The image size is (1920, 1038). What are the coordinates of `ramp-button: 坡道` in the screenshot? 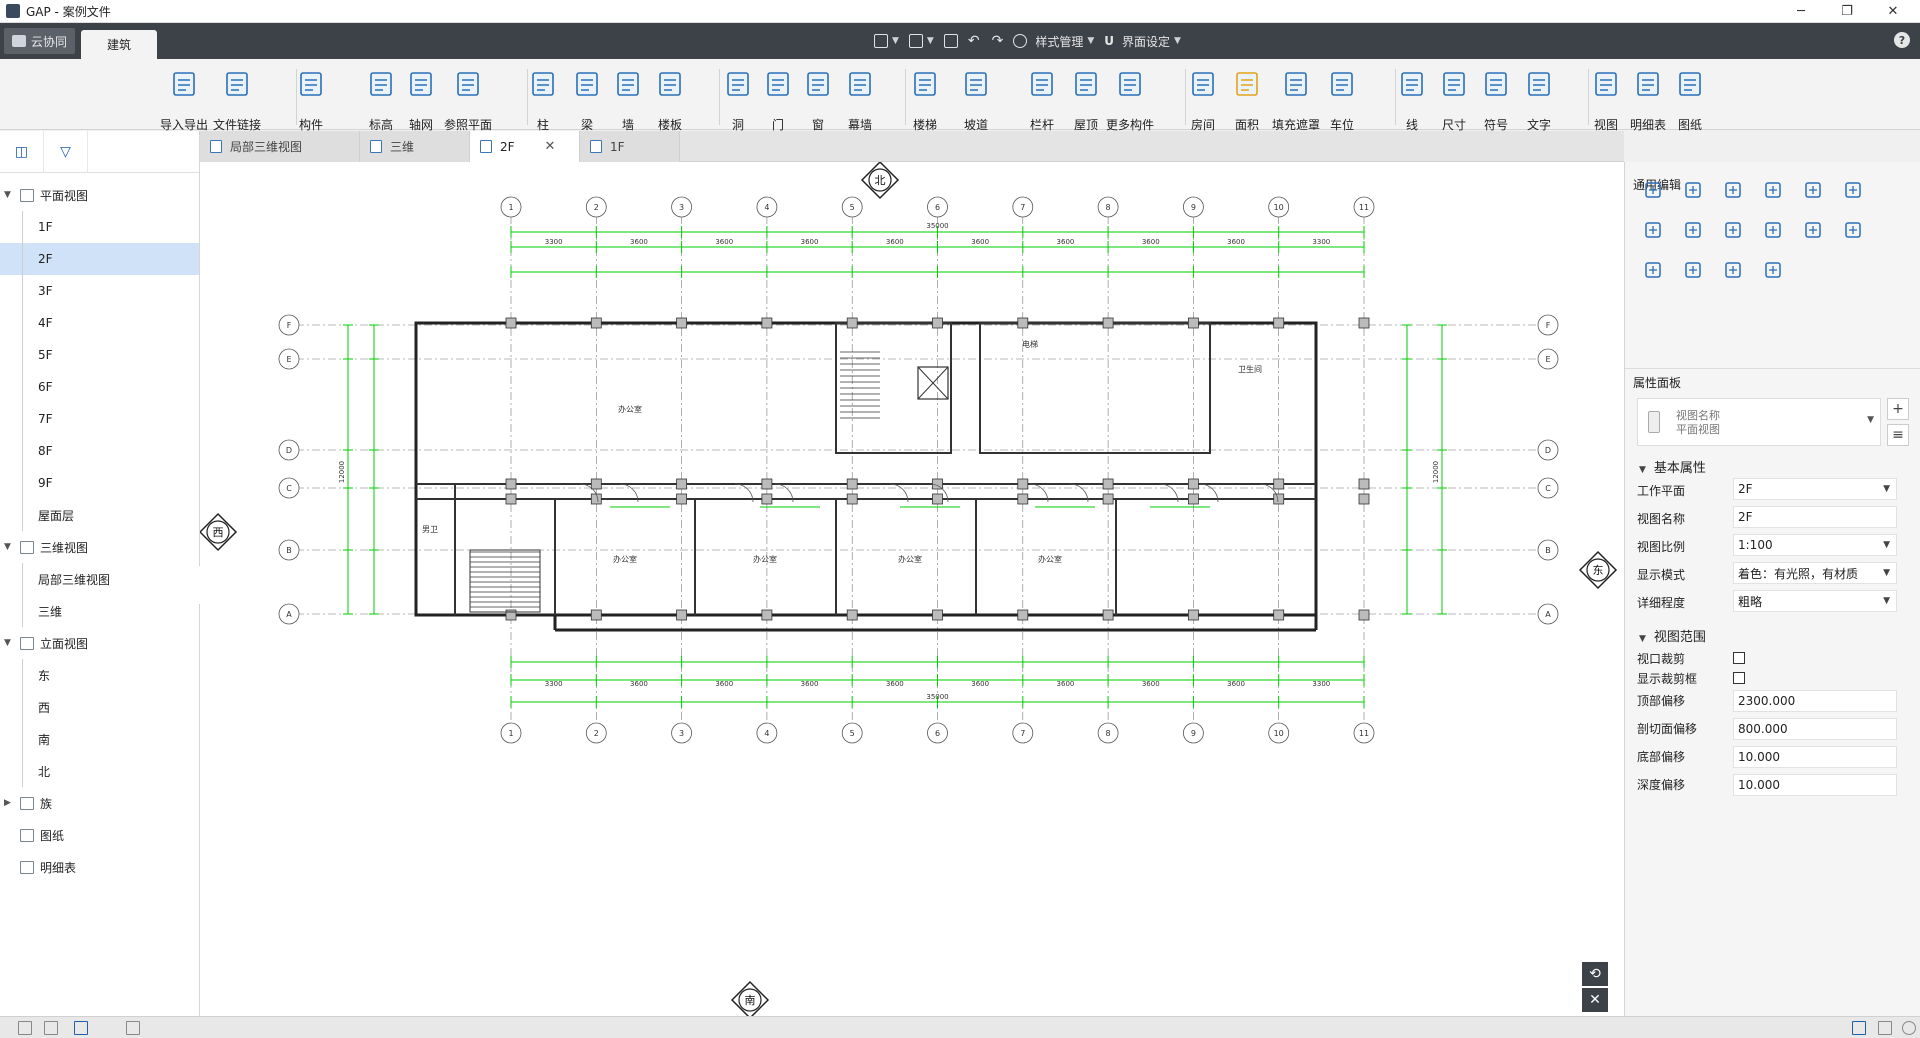 It's located at (976, 98).